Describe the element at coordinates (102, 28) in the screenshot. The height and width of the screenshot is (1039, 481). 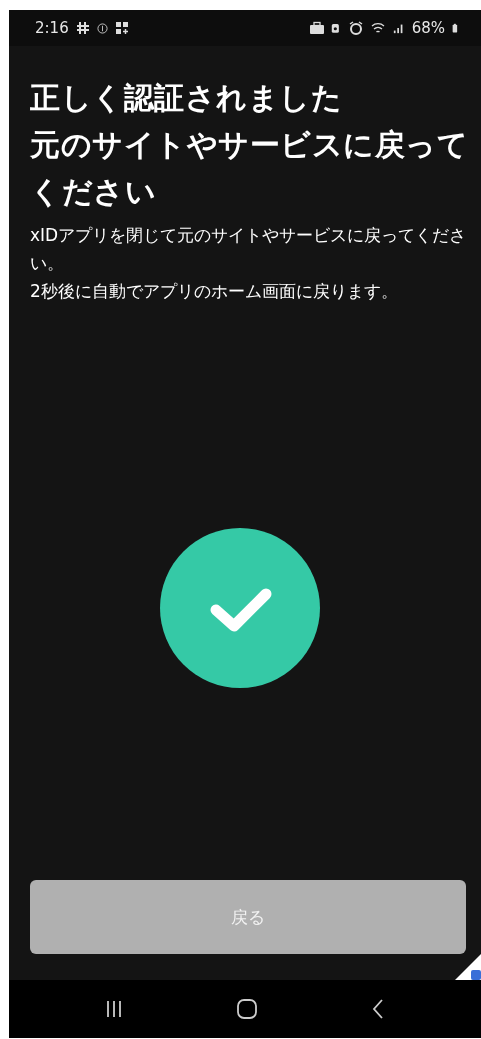
I see `info-icon` at that location.